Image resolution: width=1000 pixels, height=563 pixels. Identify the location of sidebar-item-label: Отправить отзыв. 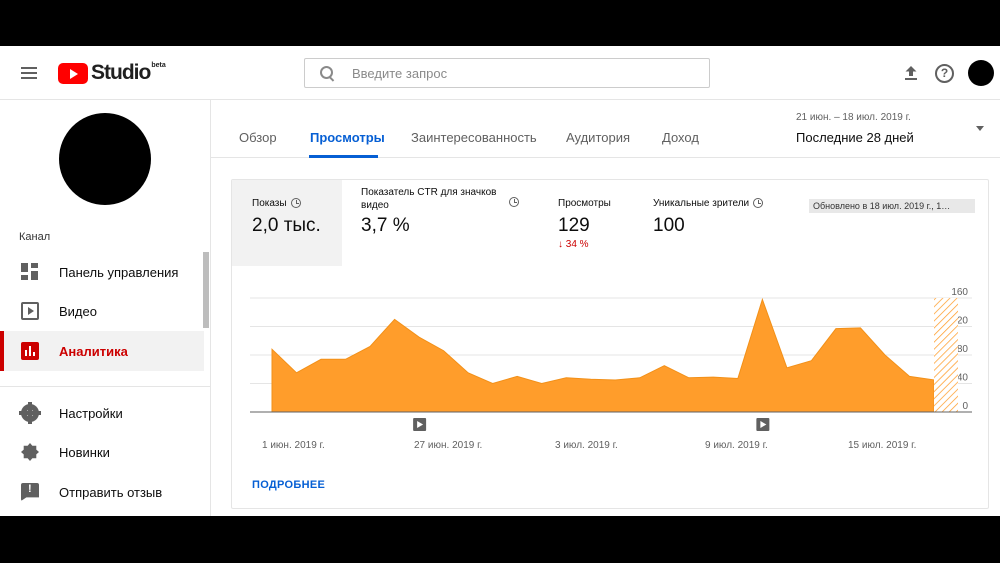
(111, 492).